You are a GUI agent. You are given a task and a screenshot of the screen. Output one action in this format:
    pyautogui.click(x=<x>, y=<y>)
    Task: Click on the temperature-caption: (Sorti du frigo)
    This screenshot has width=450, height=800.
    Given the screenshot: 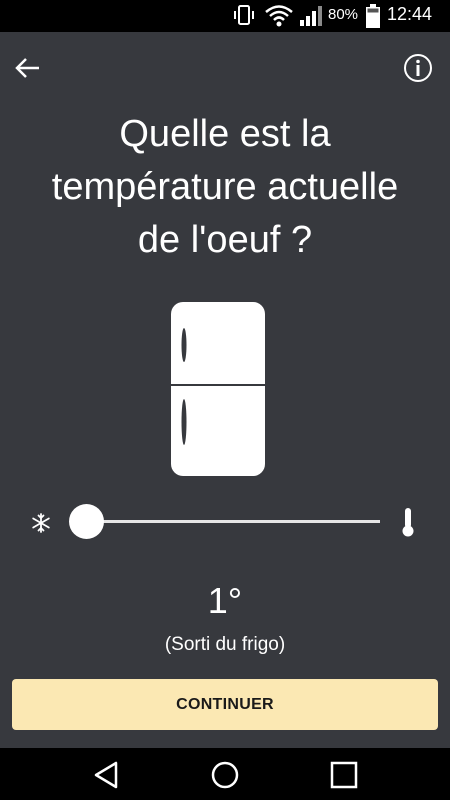 What is the action you would take?
    pyautogui.click(x=225, y=644)
    